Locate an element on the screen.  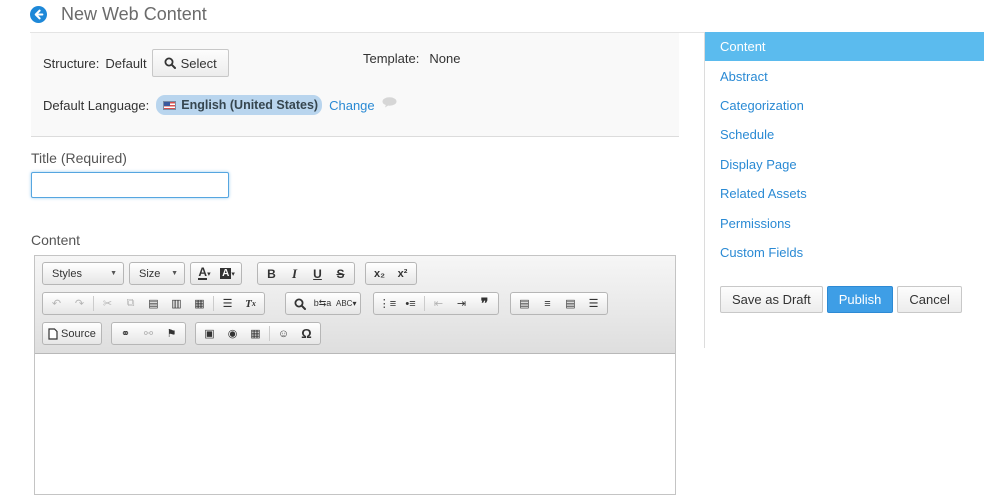
sidebar-item-display-page: Display Page is located at coordinates (844, 164).